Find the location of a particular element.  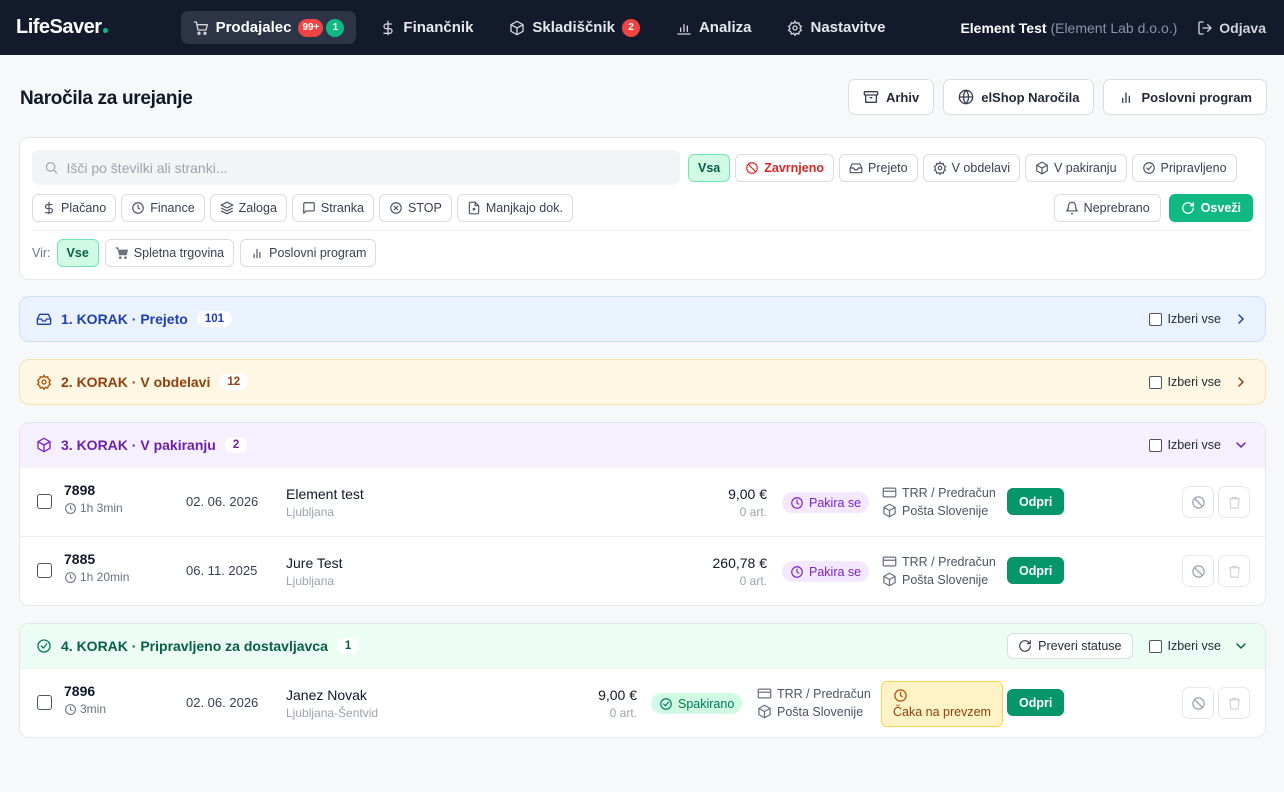

chip-label: Manjkajo dok. is located at coordinates (524, 208).